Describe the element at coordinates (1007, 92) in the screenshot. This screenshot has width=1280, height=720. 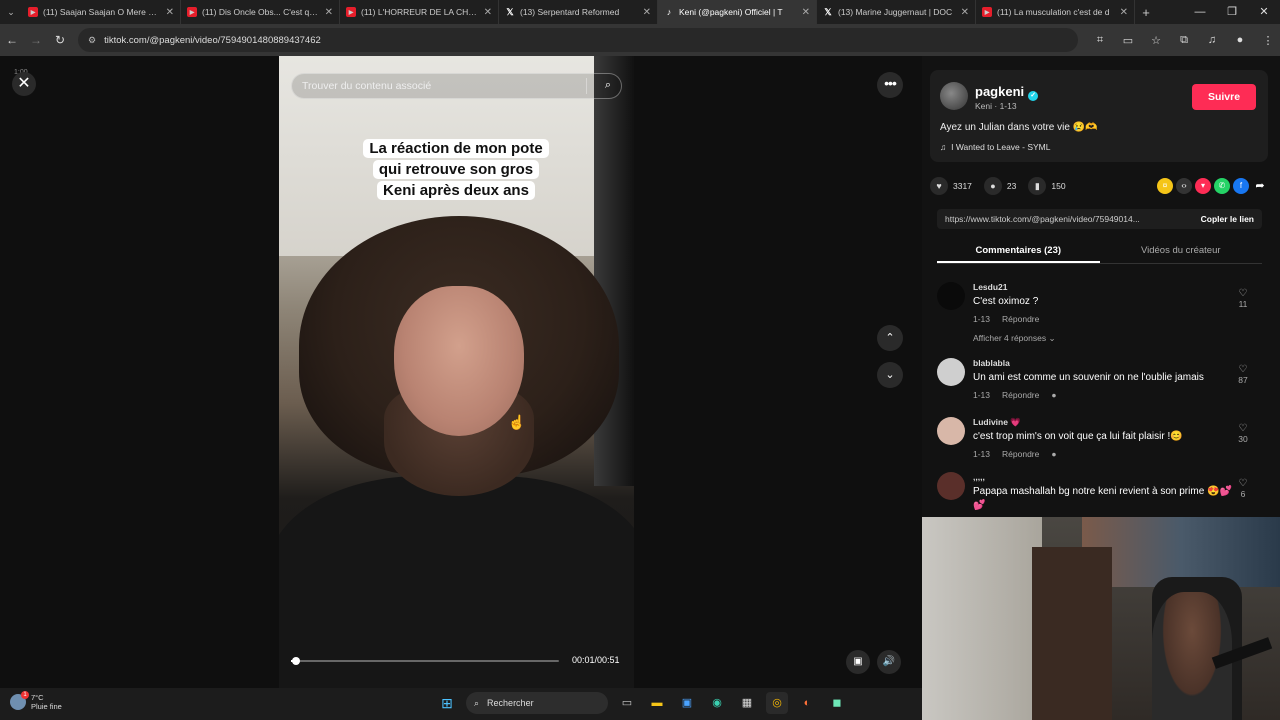
I see `author-username: pagkeni ✓` at that location.